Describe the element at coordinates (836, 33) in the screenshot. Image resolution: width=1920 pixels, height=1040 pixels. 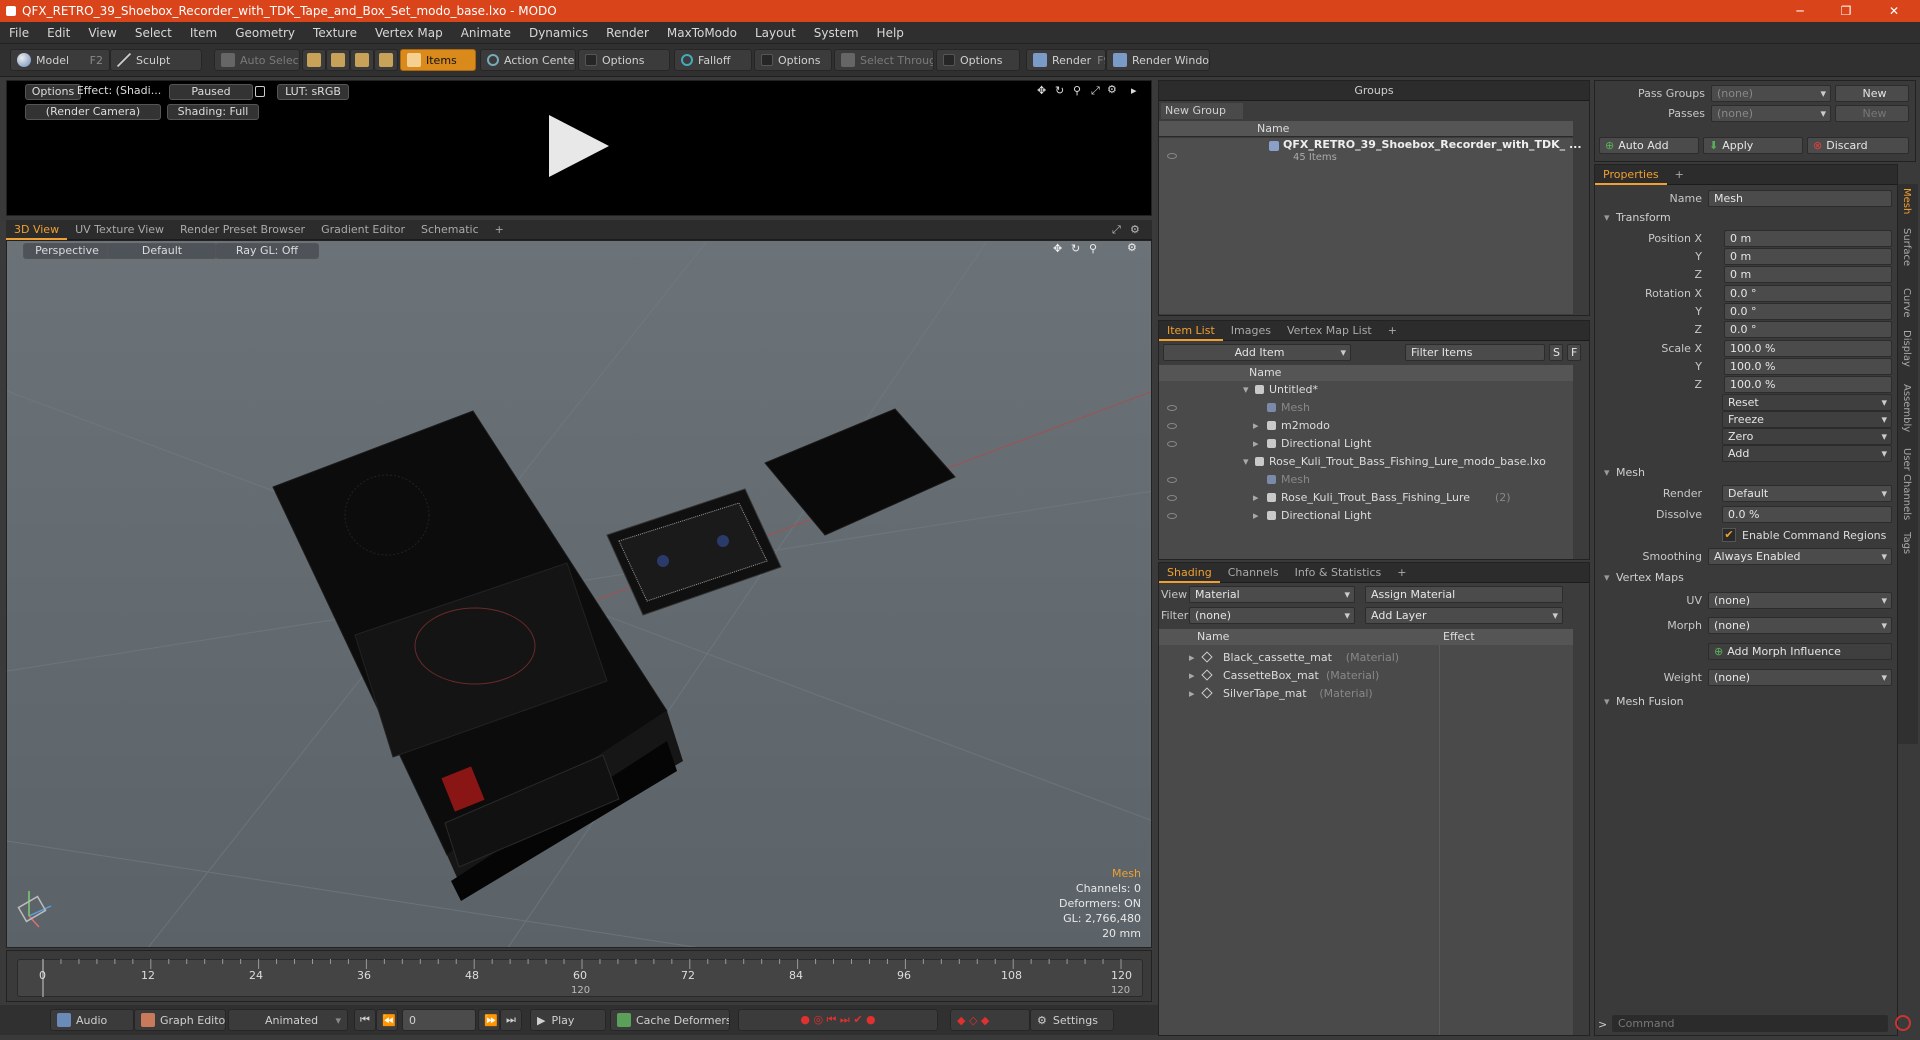
I see `menu-system: System` at that location.